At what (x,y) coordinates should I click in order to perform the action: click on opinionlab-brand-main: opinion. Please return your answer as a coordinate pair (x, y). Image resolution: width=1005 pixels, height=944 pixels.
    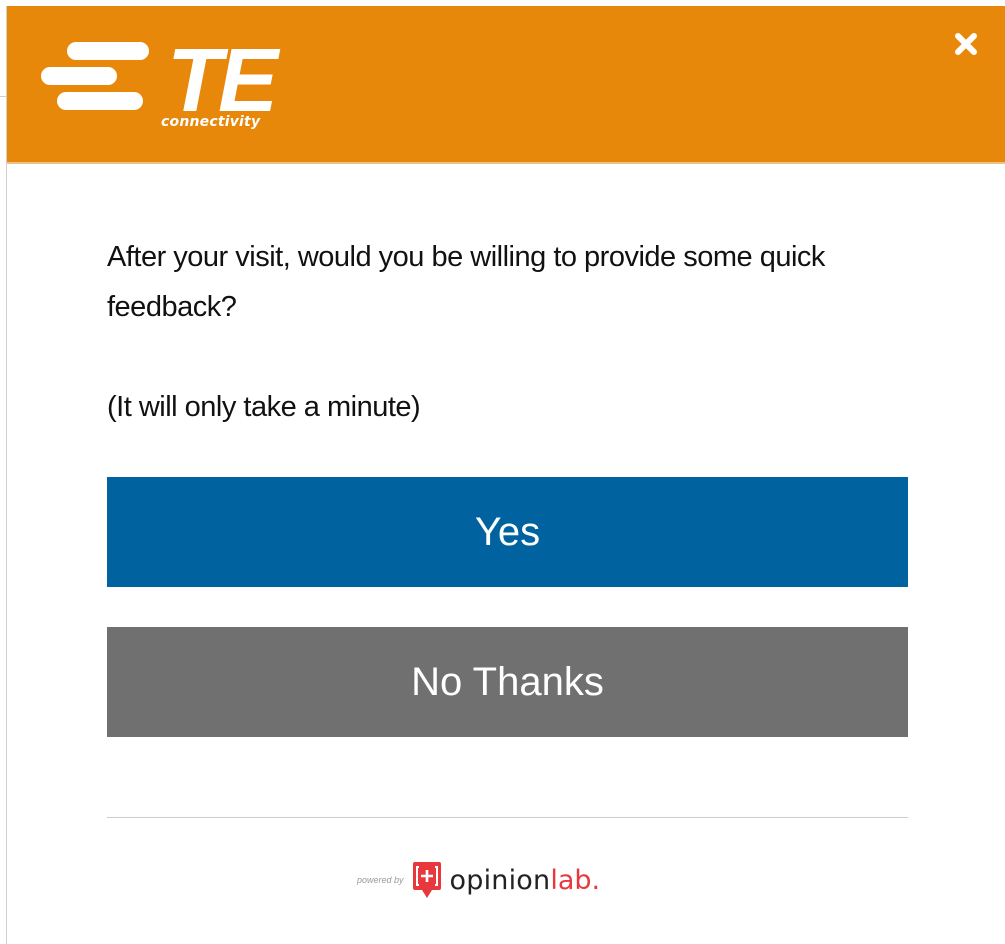
    Looking at the image, I should click on (500, 880).